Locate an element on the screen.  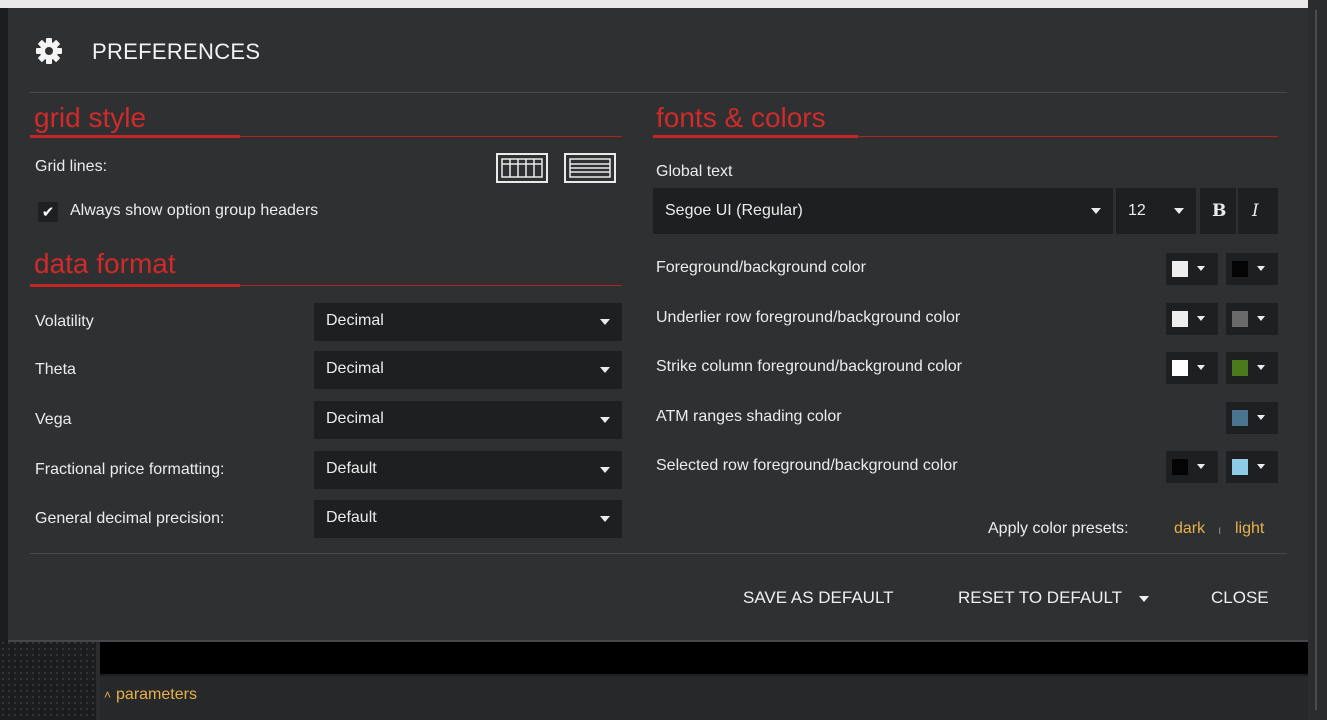
fractional-price-value: Default is located at coordinates (351, 468).